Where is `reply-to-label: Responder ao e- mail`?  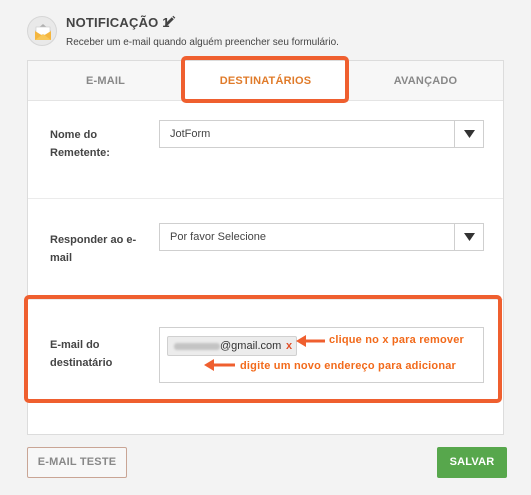 reply-to-label: Responder ao e- mail is located at coordinates (93, 249).